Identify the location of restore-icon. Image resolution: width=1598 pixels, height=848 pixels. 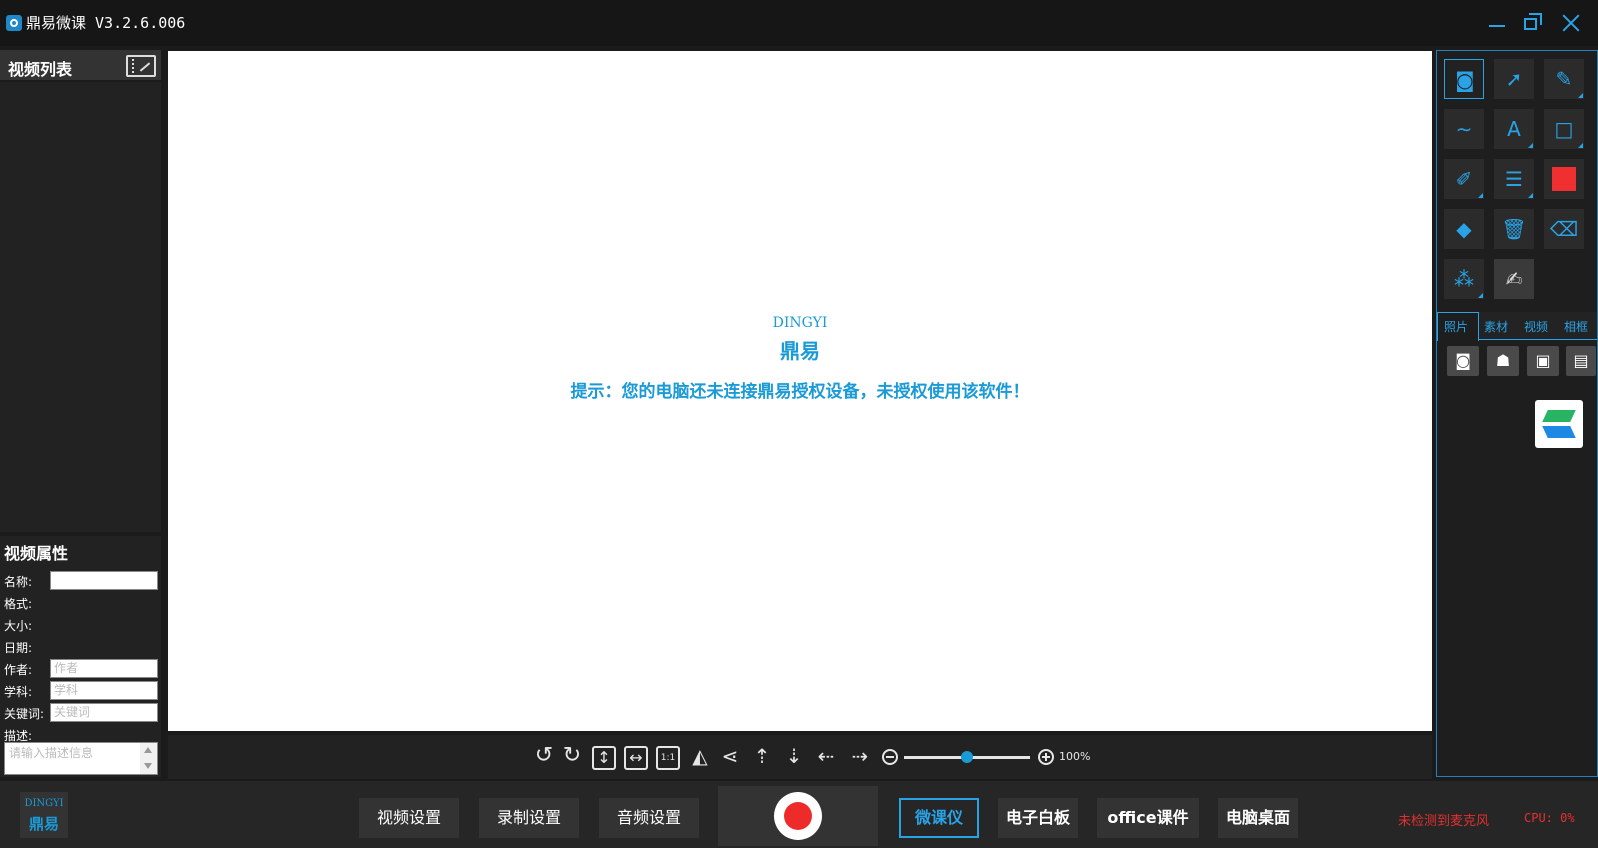
(1533, 23).